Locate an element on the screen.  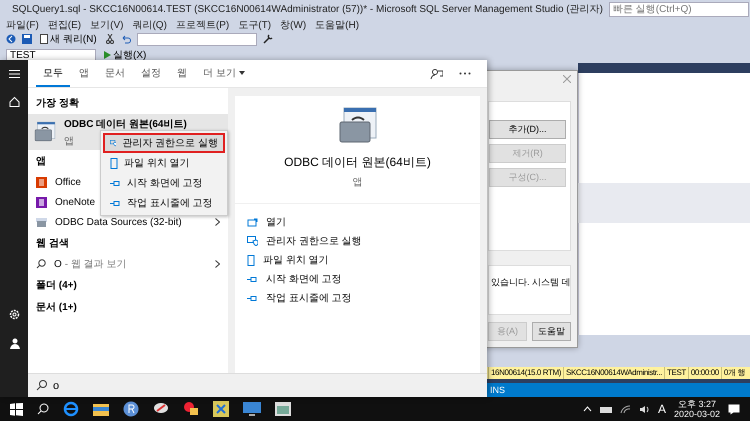
description-text: 있습니다. 시스템 데 is located at coordinates (529, 290).